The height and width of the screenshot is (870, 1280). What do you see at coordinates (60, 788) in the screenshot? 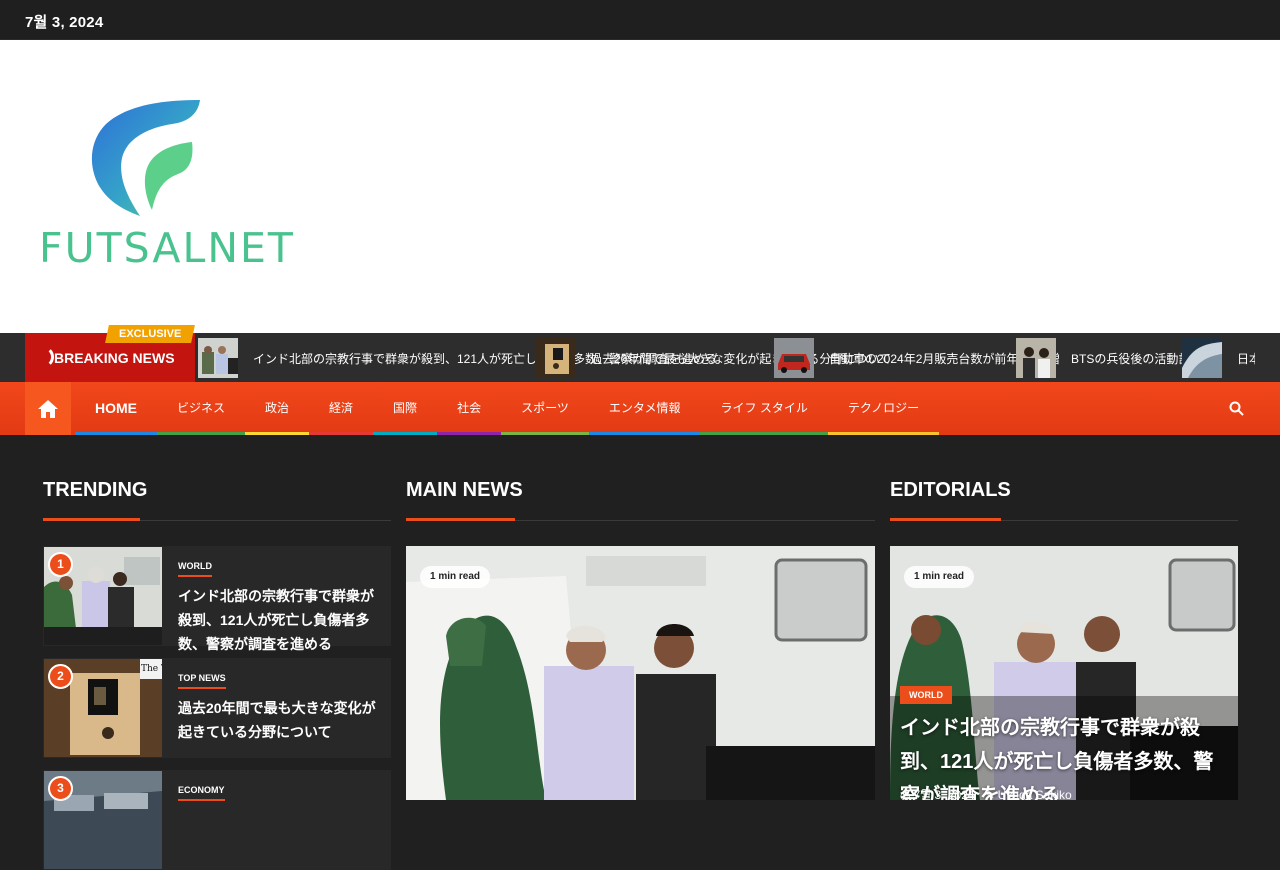
I see `trending-rank: 3` at bounding box center [60, 788].